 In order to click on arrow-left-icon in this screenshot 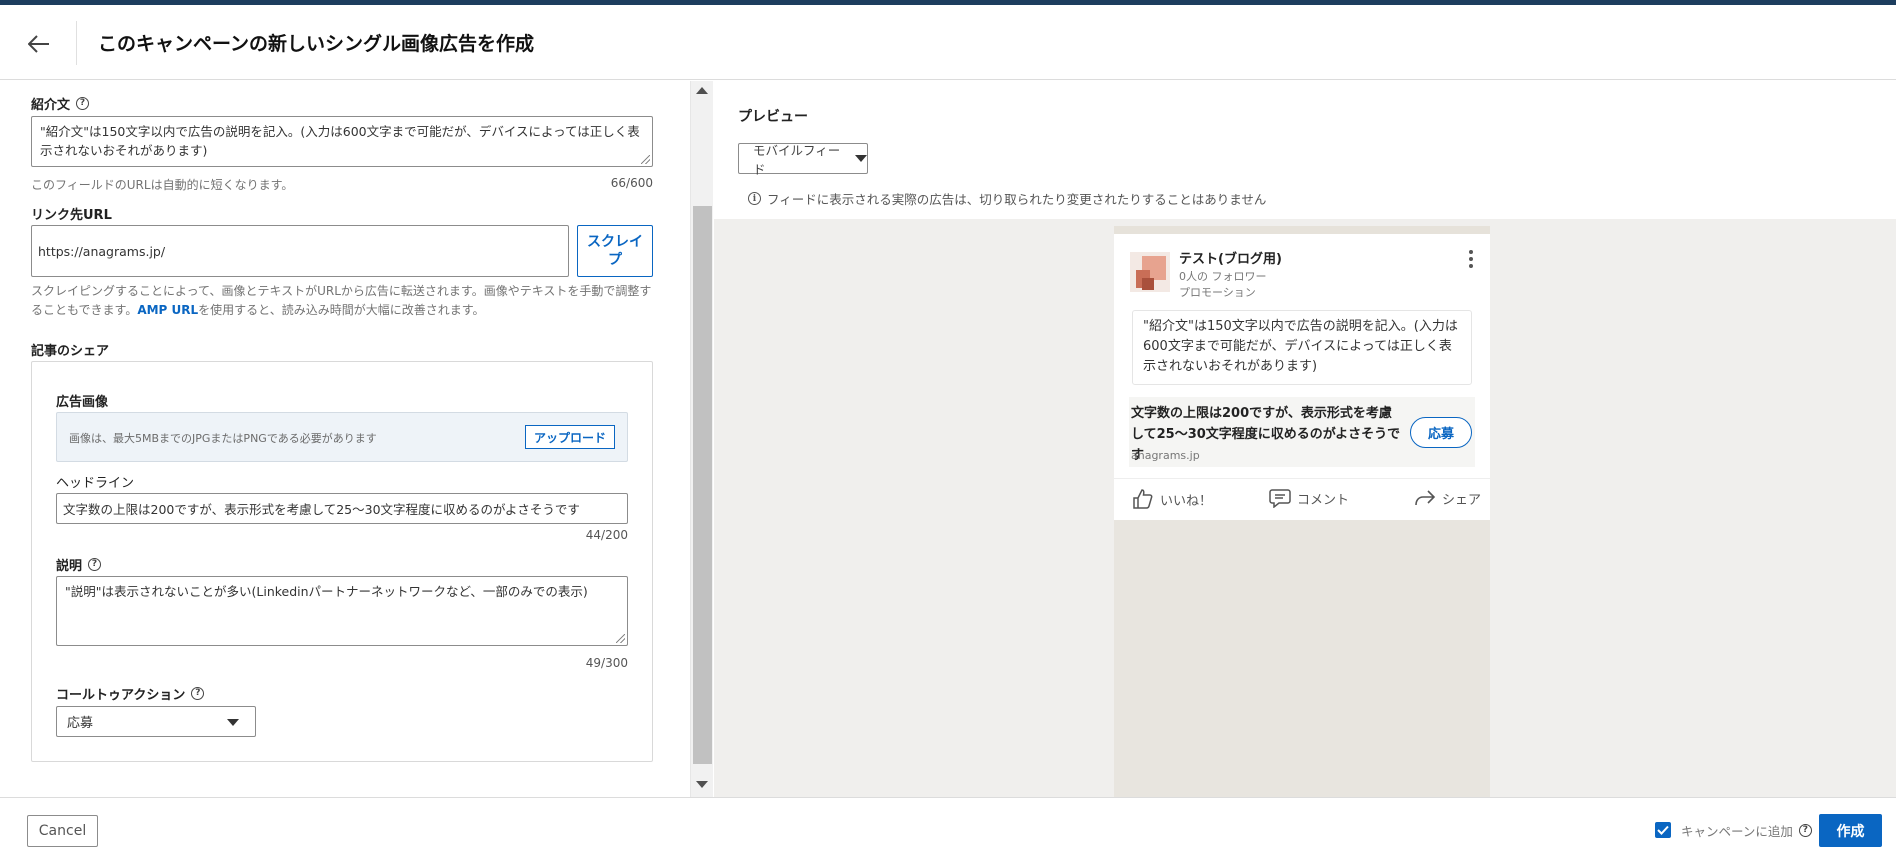, I will do `click(38, 44)`.